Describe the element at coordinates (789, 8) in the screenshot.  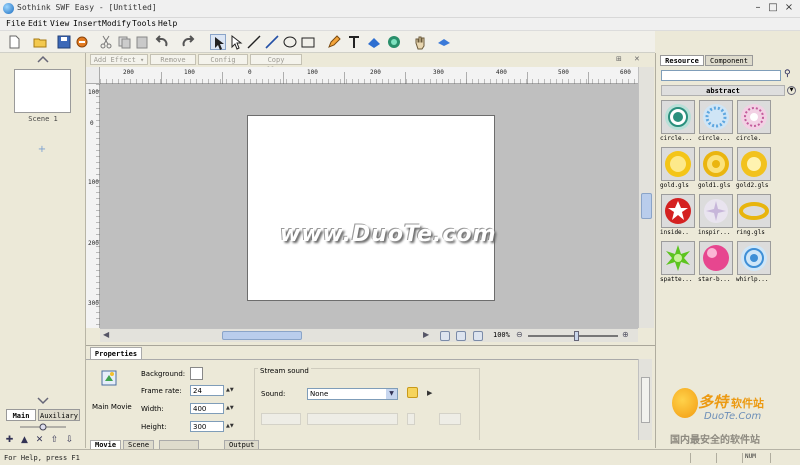
I see `close-button: ×` at that location.